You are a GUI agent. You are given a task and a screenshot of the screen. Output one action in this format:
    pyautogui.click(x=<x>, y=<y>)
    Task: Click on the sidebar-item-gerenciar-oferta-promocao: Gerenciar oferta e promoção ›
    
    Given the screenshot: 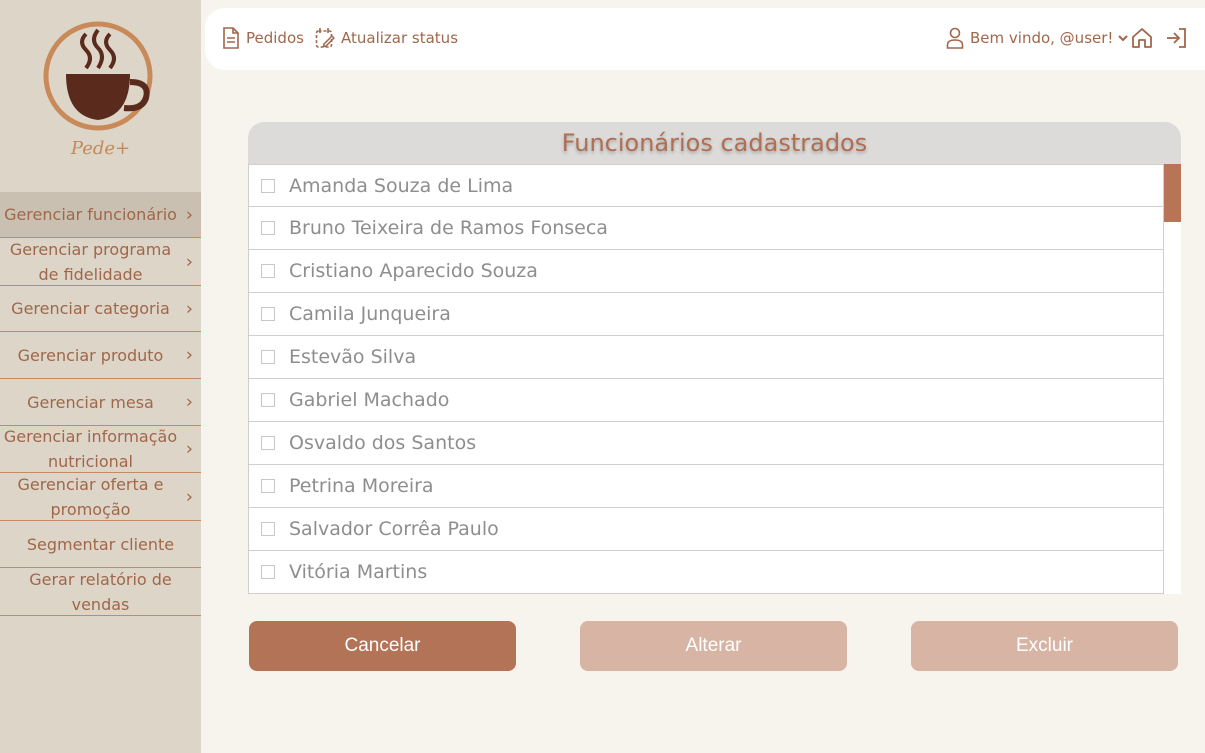 What is the action you would take?
    pyautogui.click(x=100, y=497)
    